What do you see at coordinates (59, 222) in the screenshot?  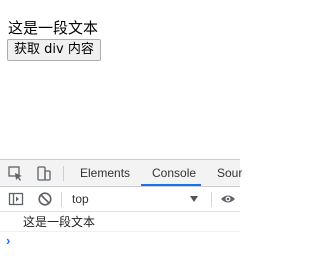 I see `console-message-text: 这是一段文本` at bounding box center [59, 222].